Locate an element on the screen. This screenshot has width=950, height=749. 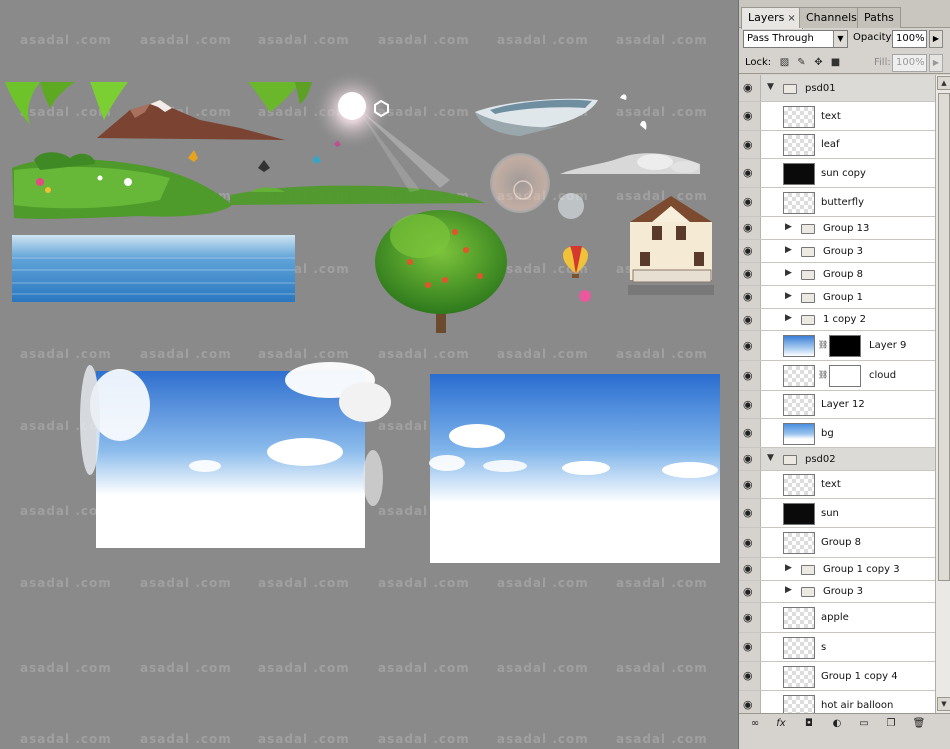
layers-scrollbar: ▲ ▼ is located at coordinates (942, 394).